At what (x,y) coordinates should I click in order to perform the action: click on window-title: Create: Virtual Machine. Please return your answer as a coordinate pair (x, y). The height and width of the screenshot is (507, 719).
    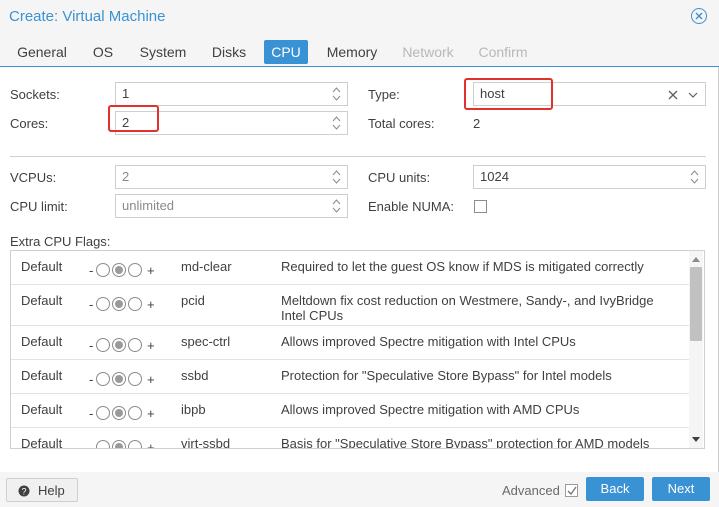
    Looking at the image, I should click on (87, 16).